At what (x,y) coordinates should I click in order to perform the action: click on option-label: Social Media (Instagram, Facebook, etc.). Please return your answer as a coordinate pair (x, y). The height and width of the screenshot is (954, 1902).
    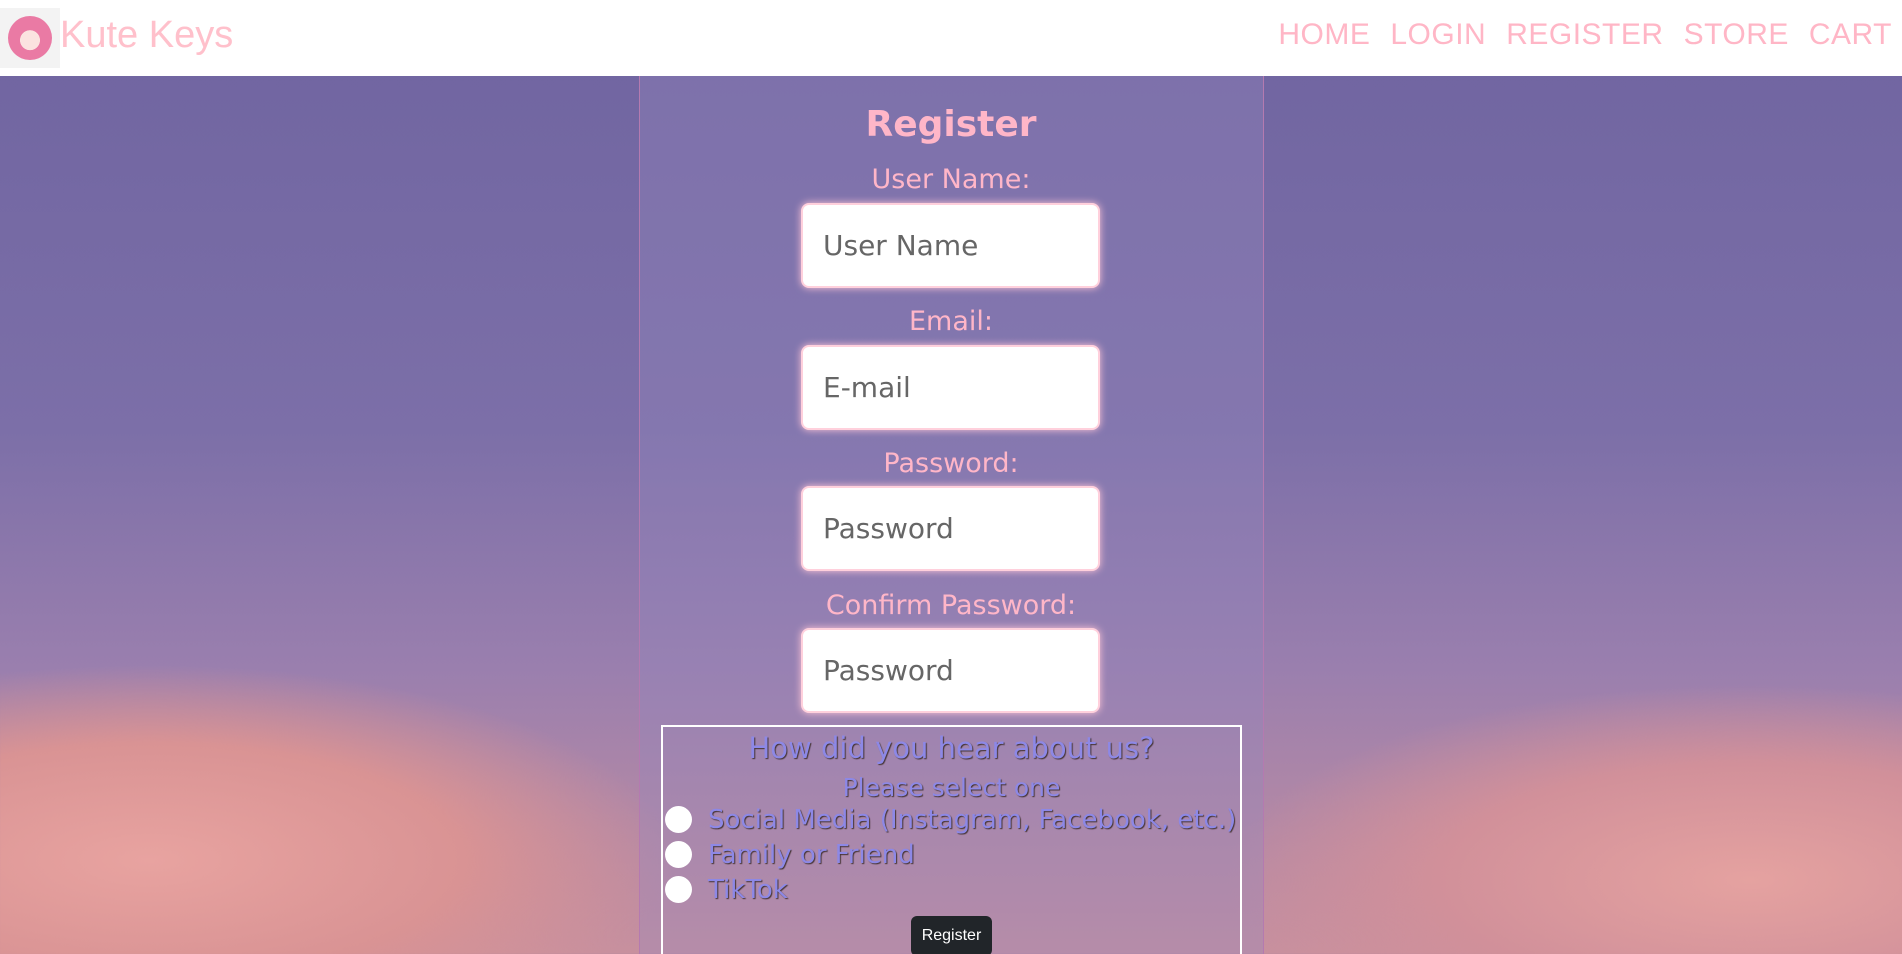
    Looking at the image, I should click on (972, 819).